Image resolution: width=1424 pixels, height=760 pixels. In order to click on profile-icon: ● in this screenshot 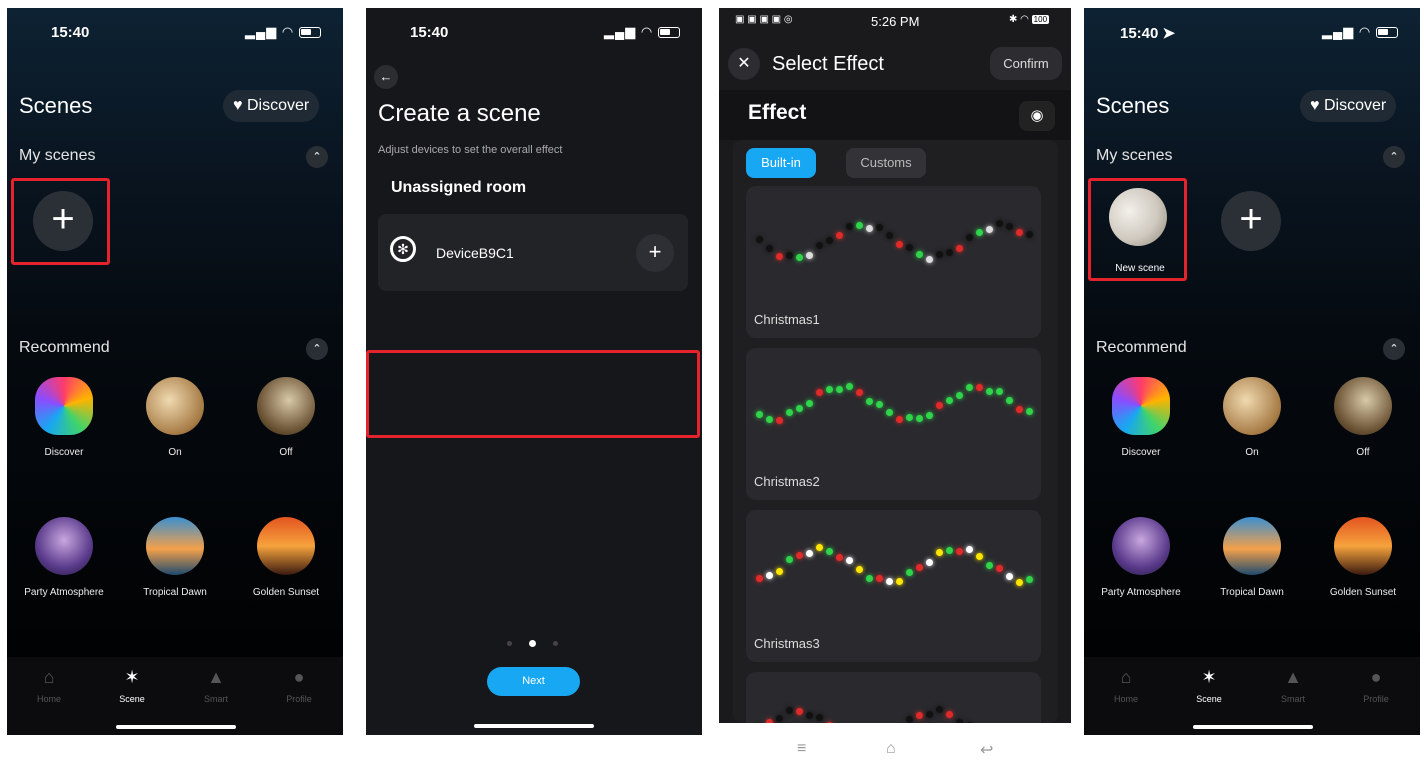, I will do `click(1376, 677)`.